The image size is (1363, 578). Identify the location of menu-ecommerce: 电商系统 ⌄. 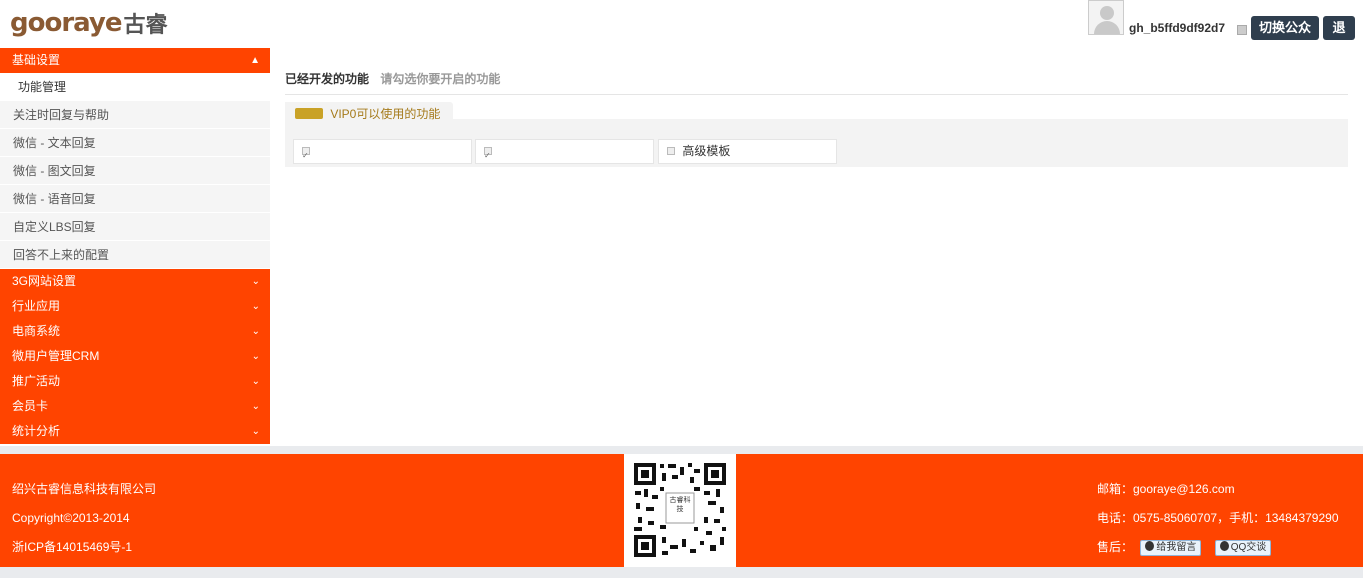
(135, 331).